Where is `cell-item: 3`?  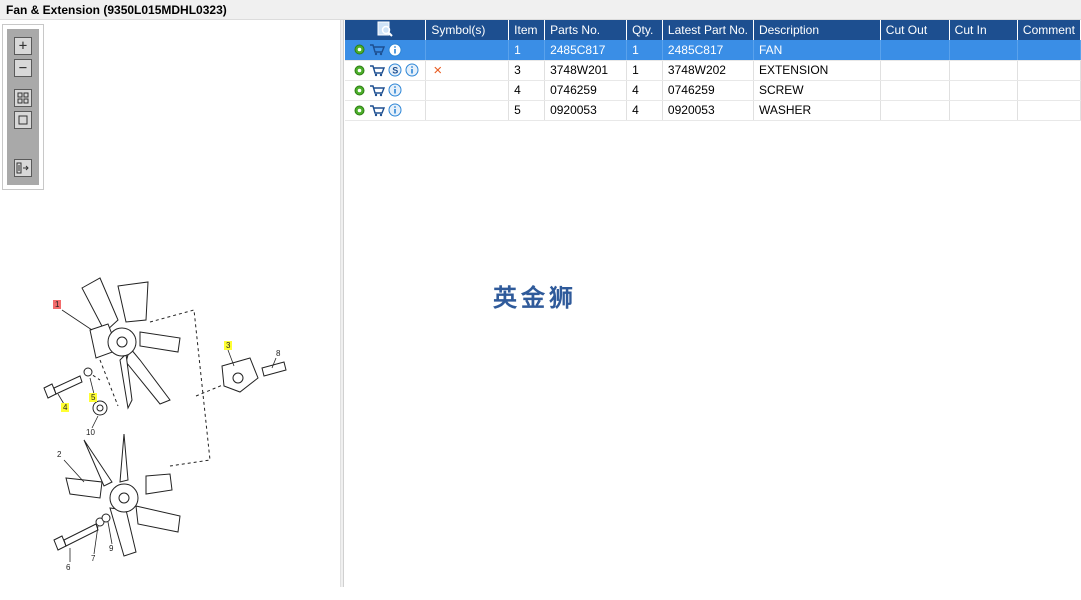 cell-item: 3 is located at coordinates (527, 70).